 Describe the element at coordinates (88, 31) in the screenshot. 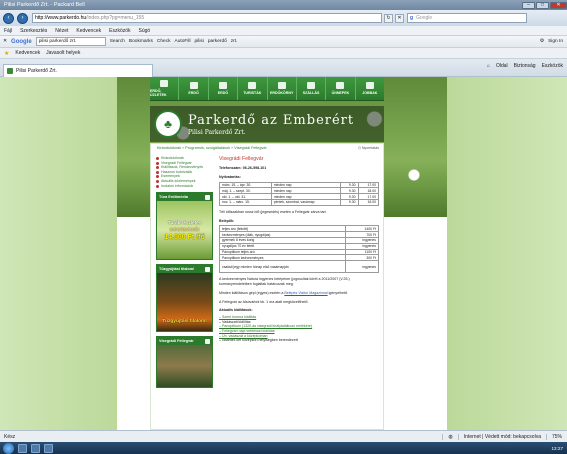

I see `menu-favorites: Kedvencek` at that location.